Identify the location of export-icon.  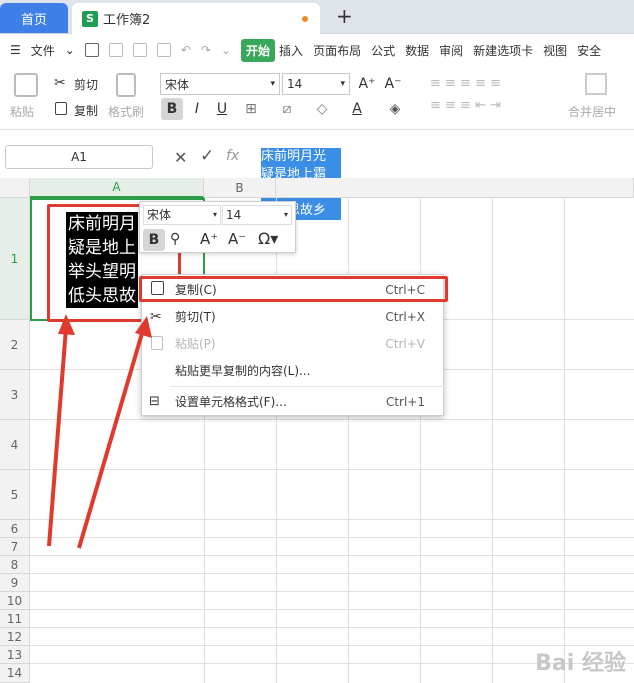
(115, 50).